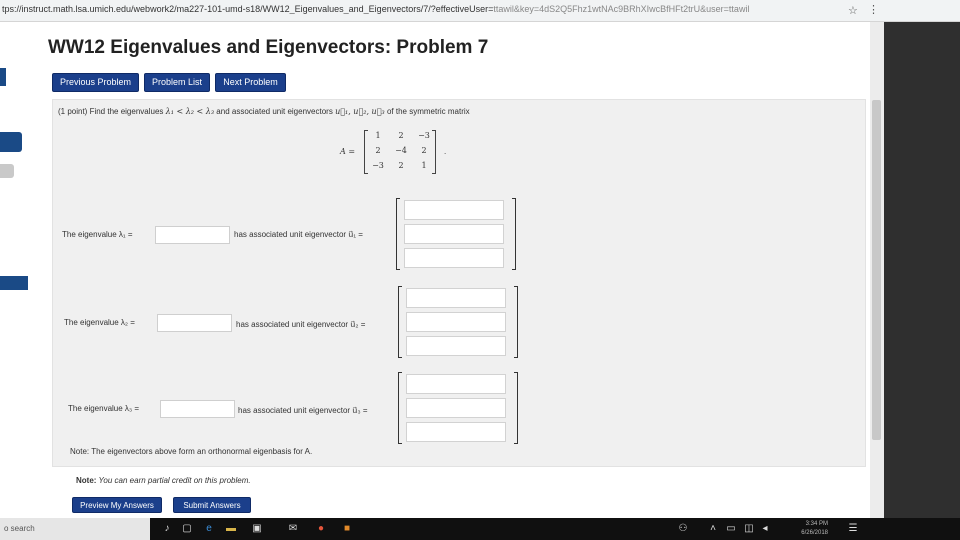 The width and height of the screenshot is (960, 540). What do you see at coordinates (75, 529) in the screenshot?
I see `taskbar-search: o search` at bounding box center [75, 529].